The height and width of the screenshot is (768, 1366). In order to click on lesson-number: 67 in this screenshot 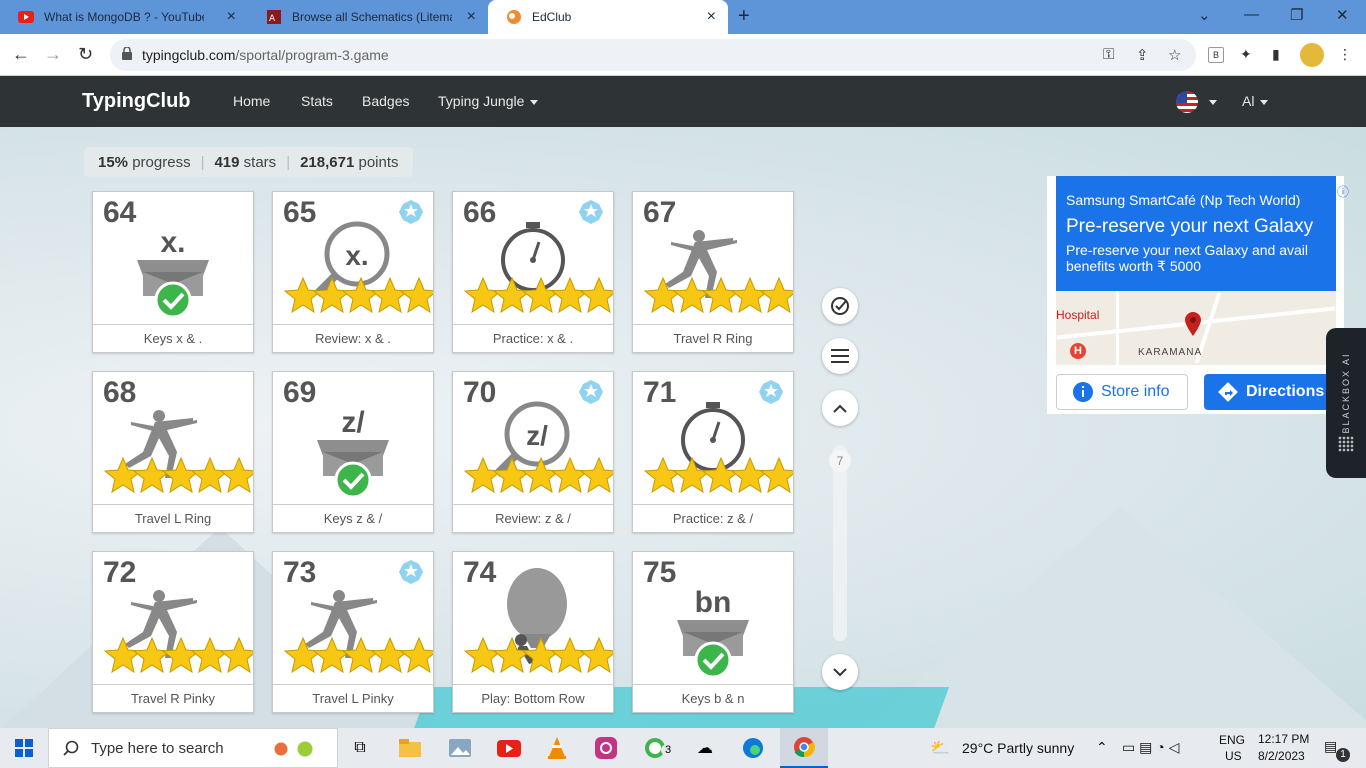, I will do `click(660, 212)`.